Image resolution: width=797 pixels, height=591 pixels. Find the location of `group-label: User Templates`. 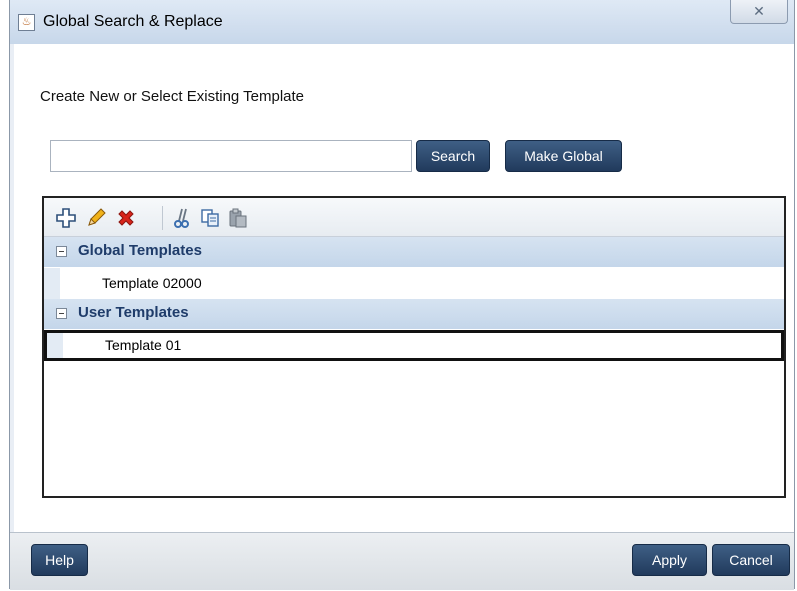

group-label: User Templates is located at coordinates (133, 312).